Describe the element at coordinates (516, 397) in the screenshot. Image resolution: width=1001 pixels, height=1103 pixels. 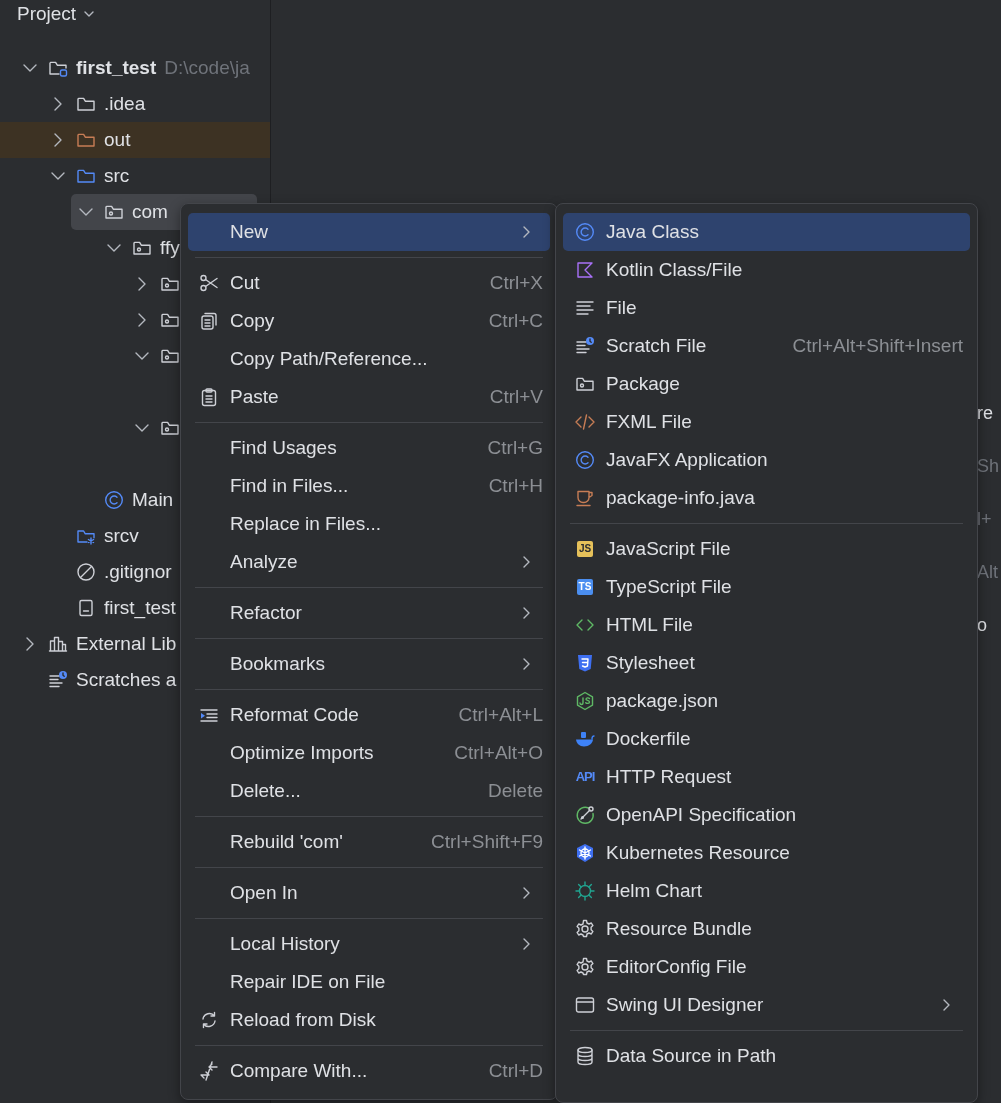
I see `shortcut-text: Ctrl+V` at that location.